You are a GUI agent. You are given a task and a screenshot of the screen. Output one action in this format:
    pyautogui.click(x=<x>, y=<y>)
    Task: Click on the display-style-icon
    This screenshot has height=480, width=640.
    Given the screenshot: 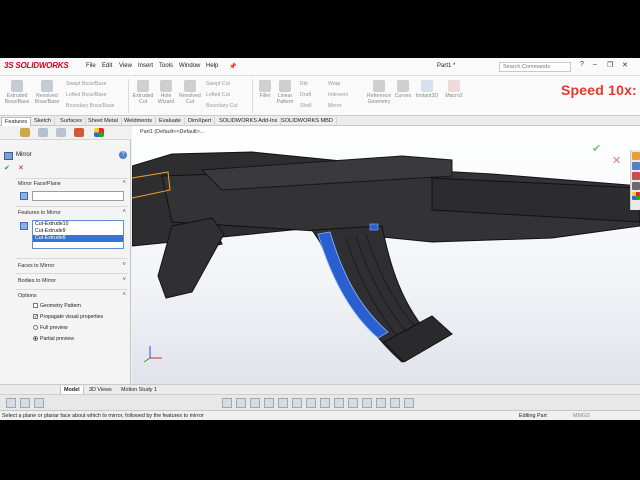 What is the action you would take?
    pyautogui.click(x=255, y=403)
    